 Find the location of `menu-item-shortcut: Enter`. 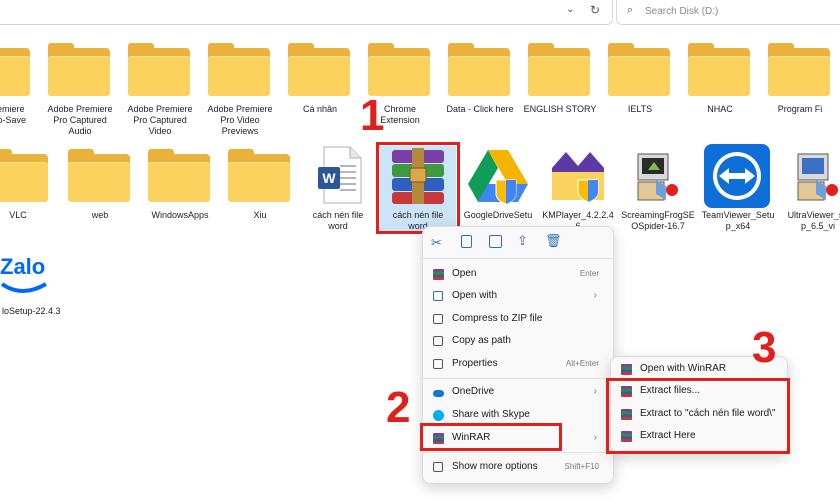

menu-item-shortcut: Enter is located at coordinates (589, 273).